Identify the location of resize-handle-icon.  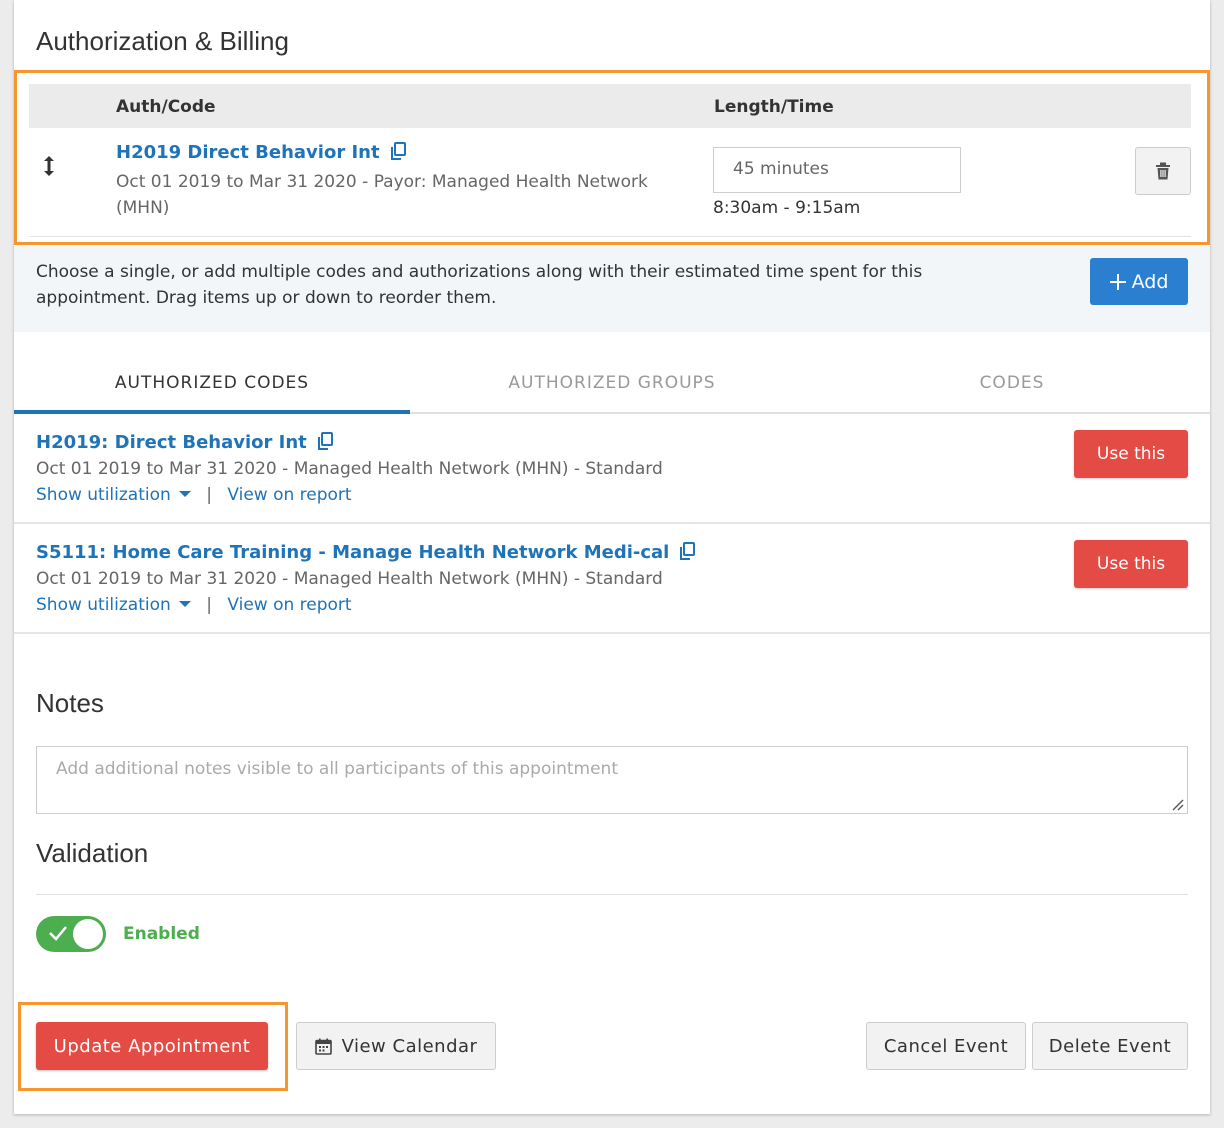
(1177, 805).